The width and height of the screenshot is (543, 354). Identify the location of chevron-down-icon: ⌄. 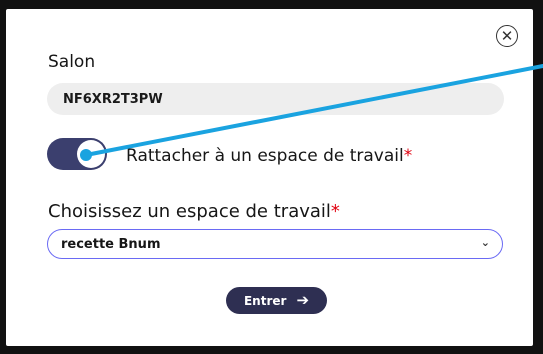
(485, 242).